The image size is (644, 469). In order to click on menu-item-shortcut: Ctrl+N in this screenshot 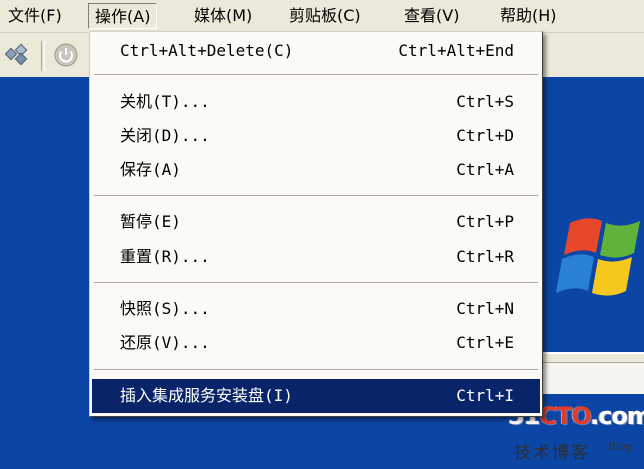, I will do `click(485, 308)`.